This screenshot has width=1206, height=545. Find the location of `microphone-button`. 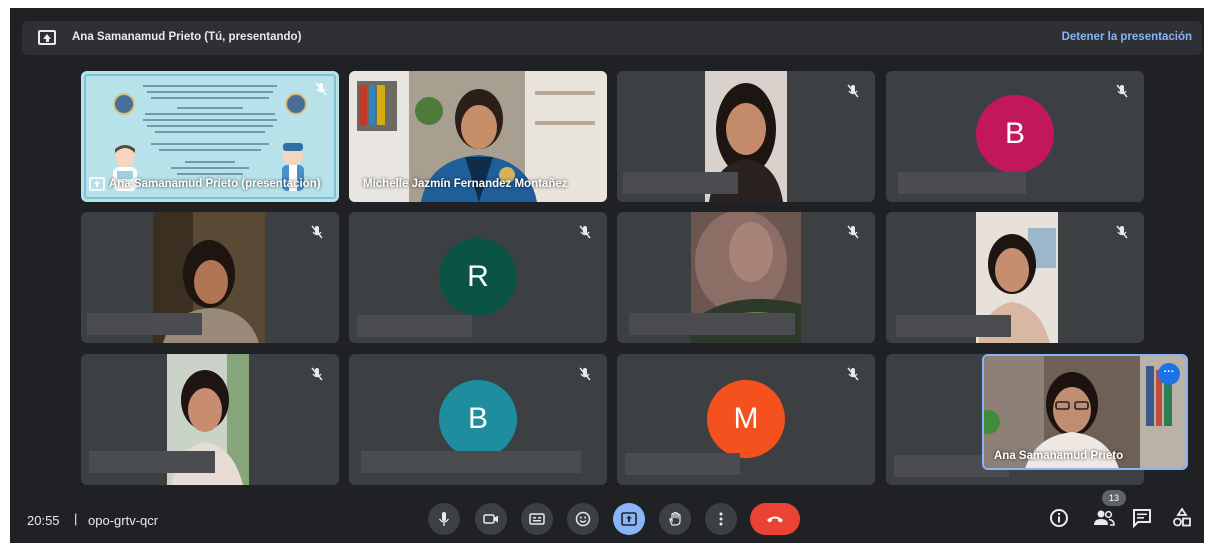

microphone-button is located at coordinates (444, 519).